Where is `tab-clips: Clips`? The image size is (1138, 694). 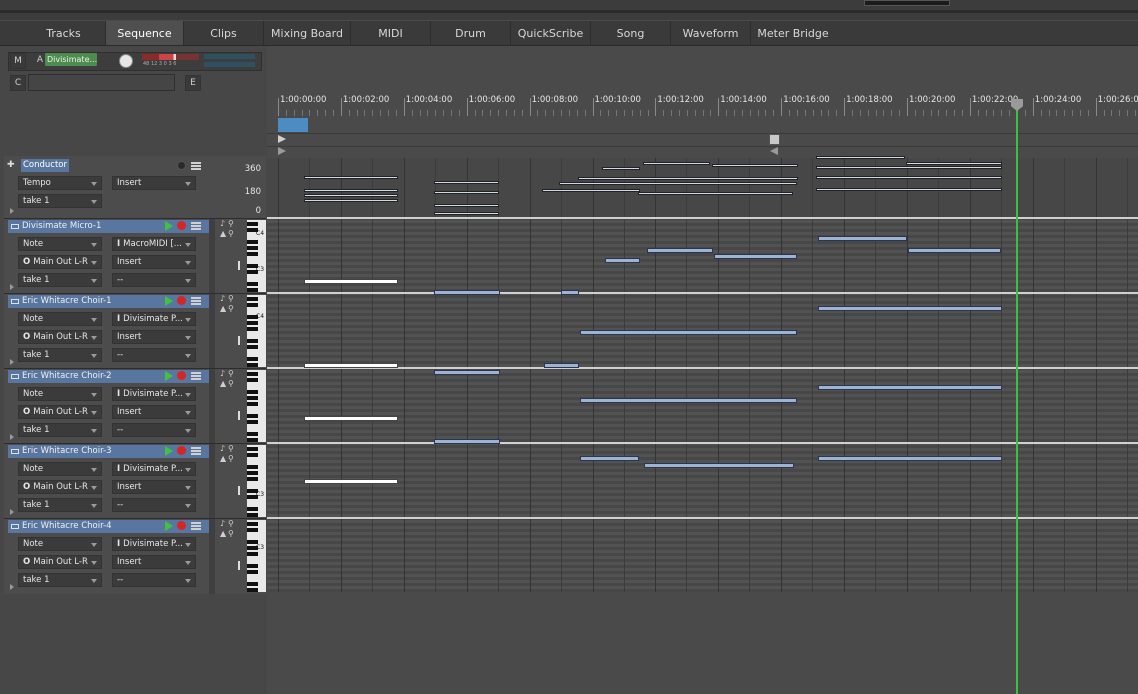 tab-clips: Clips is located at coordinates (224, 33).